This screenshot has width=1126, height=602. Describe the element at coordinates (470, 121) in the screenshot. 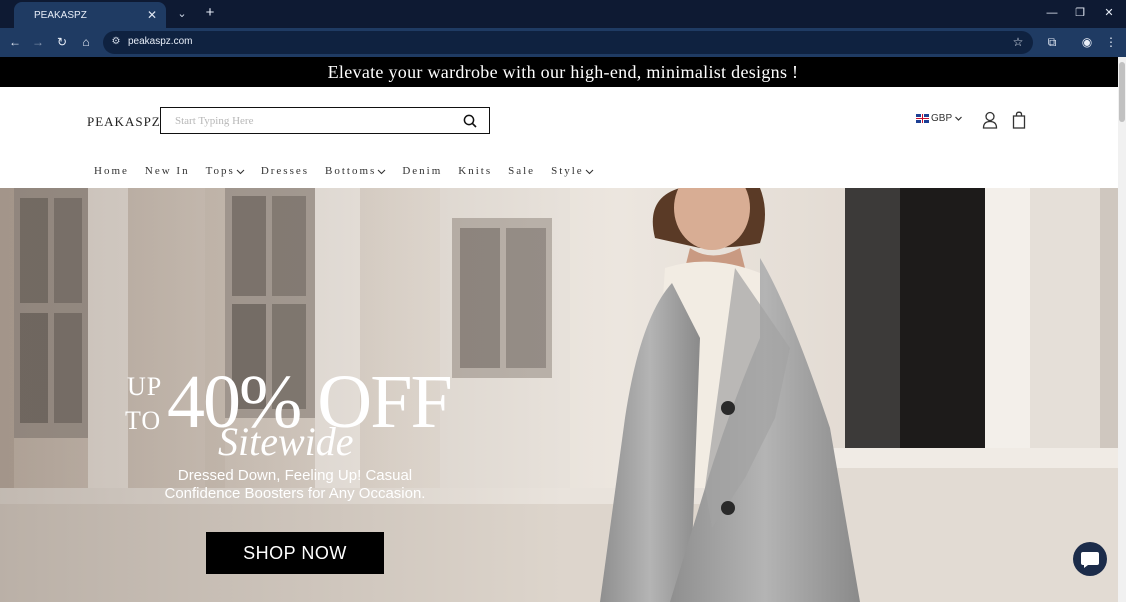

I see `search-icon` at that location.